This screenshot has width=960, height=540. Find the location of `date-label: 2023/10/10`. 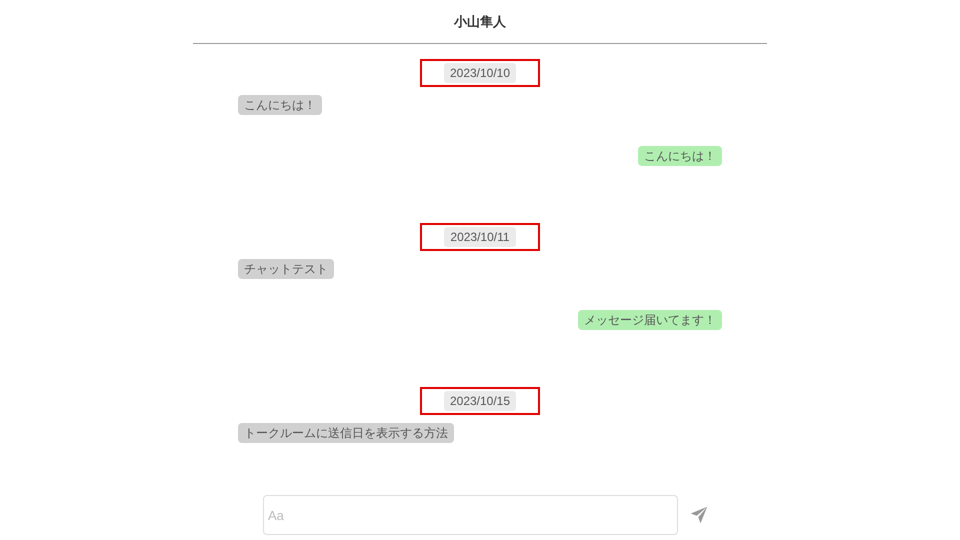

date-label: 2023/10/10 is located at coordinates (480, 73).